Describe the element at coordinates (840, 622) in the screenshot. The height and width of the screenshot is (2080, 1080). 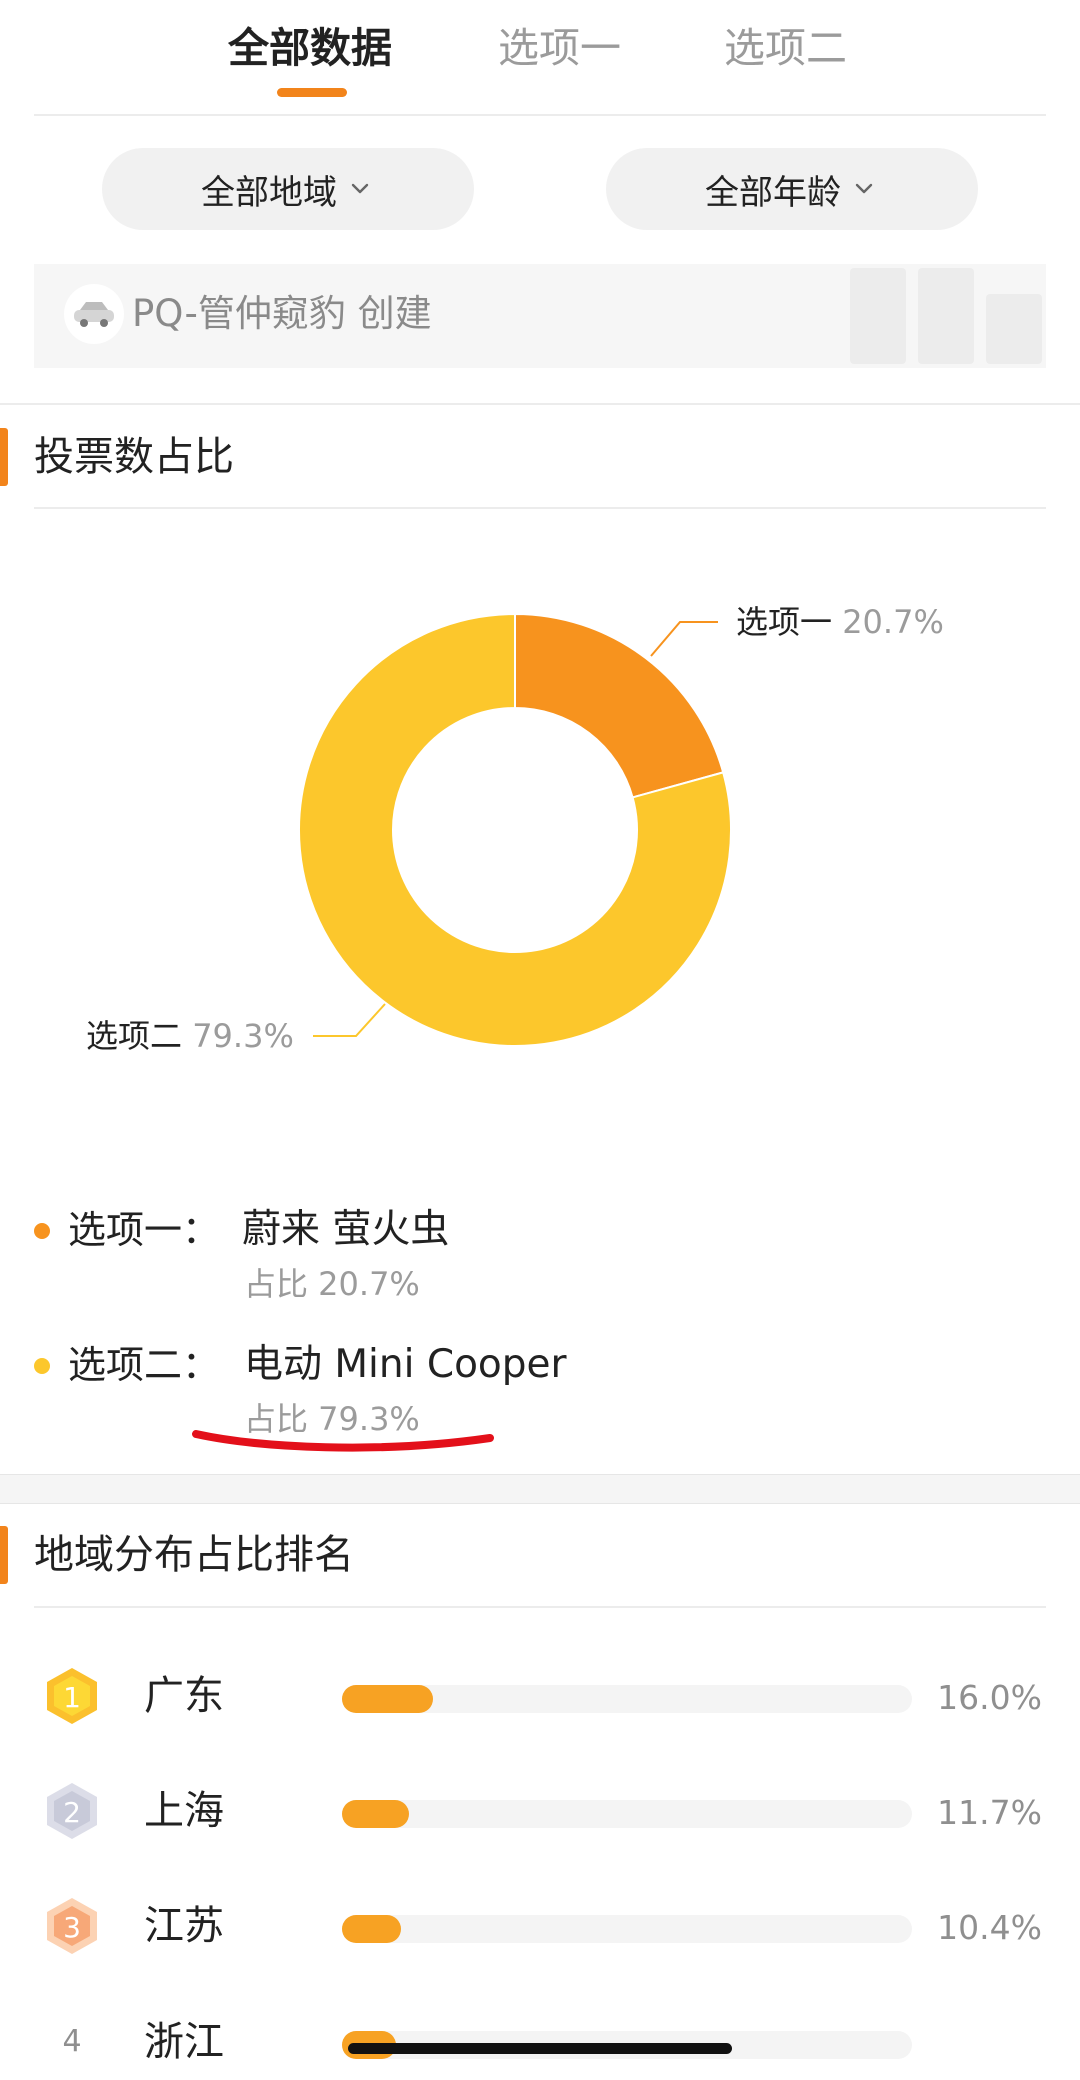
I see `slice-label-option-one: 选项一 20.7%` at that location.